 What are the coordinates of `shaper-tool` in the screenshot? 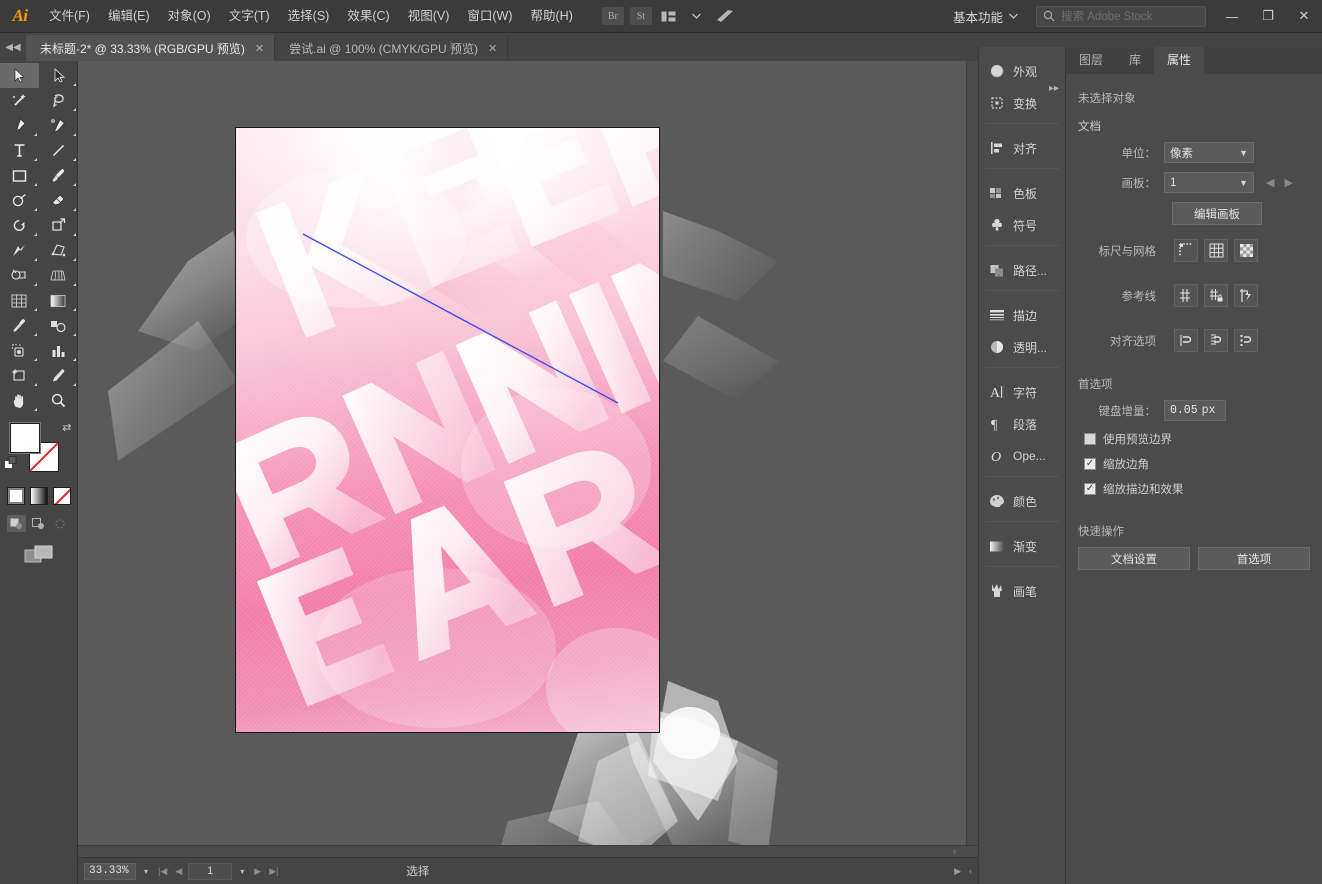 It's located at (19, 200).